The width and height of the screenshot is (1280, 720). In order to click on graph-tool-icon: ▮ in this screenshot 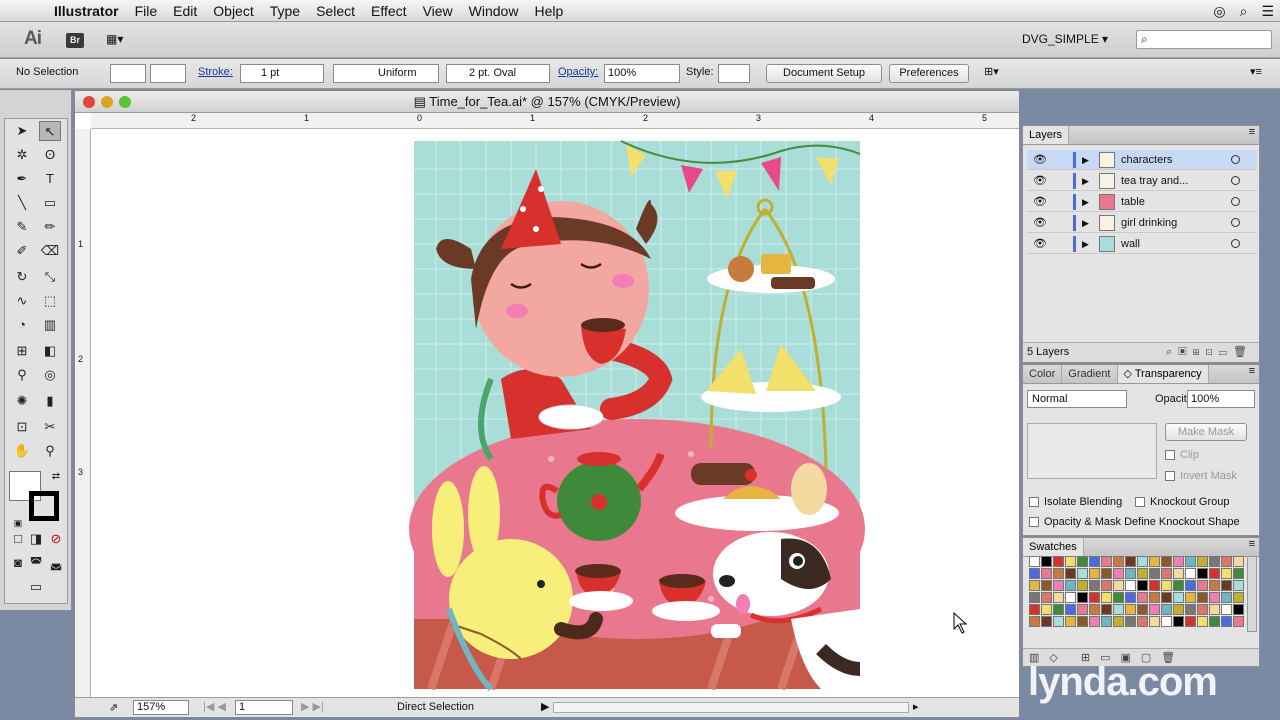, I will do `click(50, 401)`.